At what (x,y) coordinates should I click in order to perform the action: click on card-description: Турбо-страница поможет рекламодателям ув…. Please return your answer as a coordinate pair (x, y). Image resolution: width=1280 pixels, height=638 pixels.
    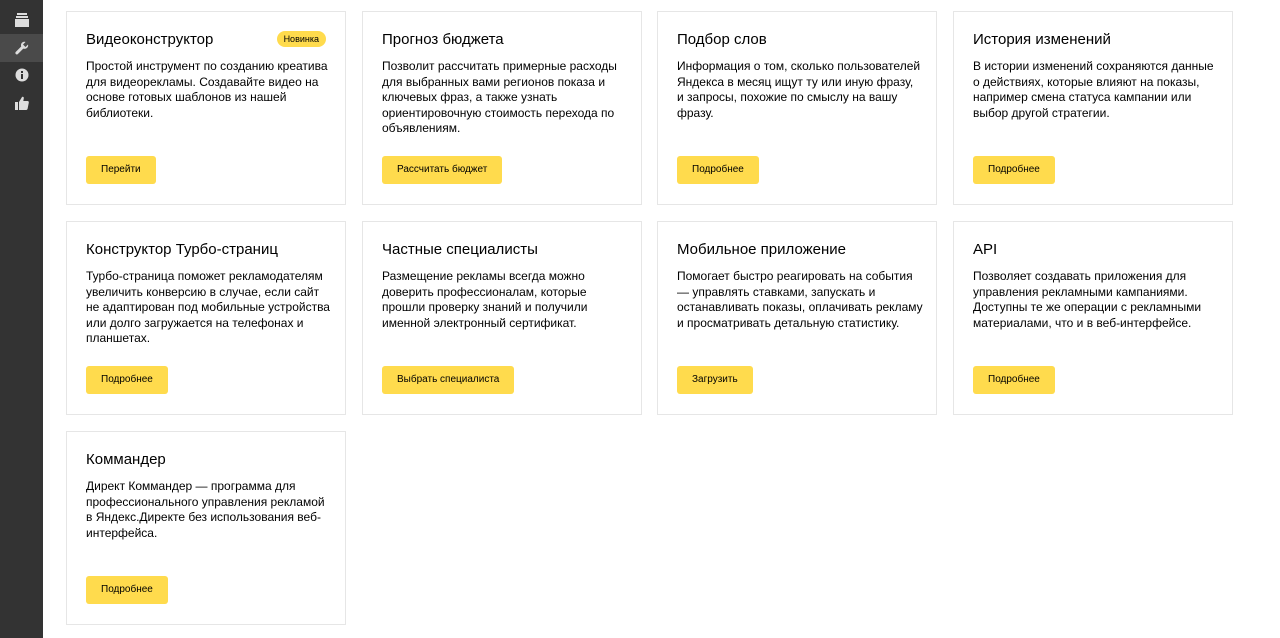
    Looking at the image, I should click on (208, 307).